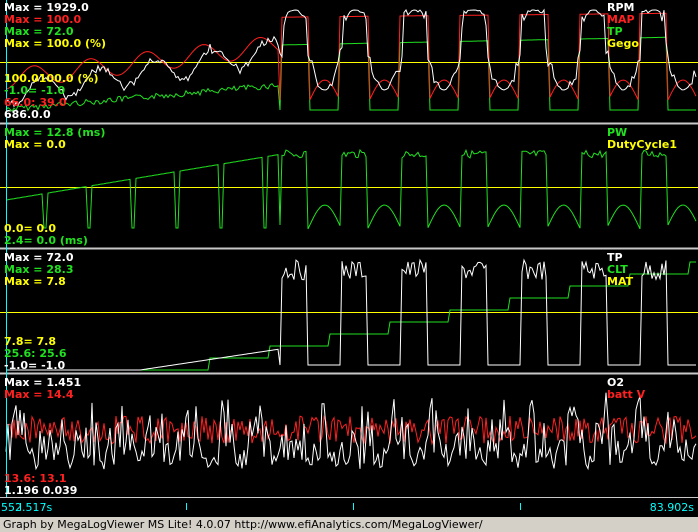 This screenshot has height=532, width=698. What do you see at coordinates (620, 281) in the screenshot?
I see `panel3-legend-mat: MAT` at bounding box center [620, 281].